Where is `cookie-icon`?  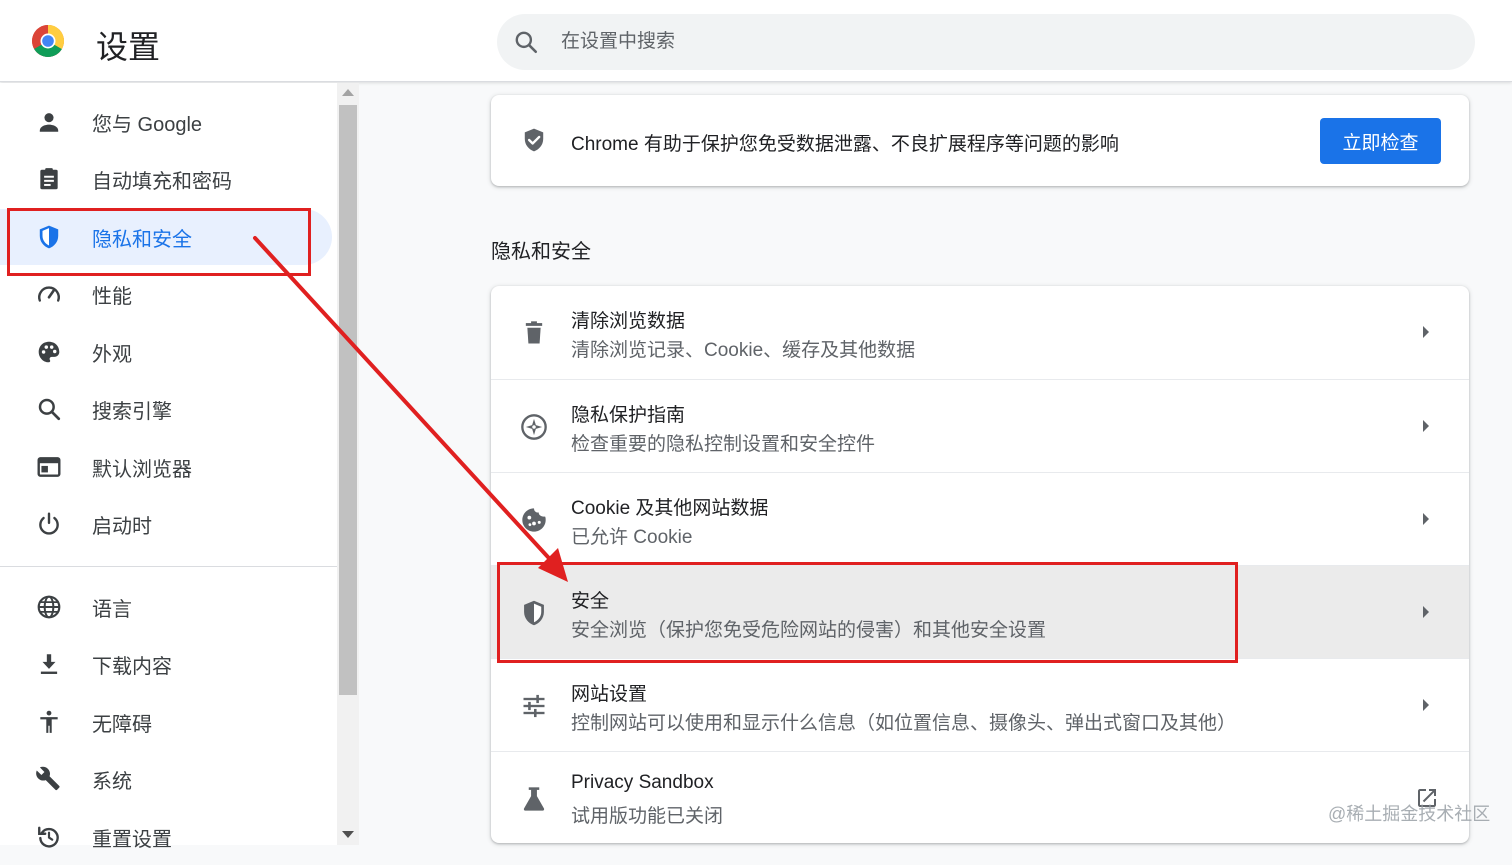
cookie-icon is located at coordinates (534, 520).